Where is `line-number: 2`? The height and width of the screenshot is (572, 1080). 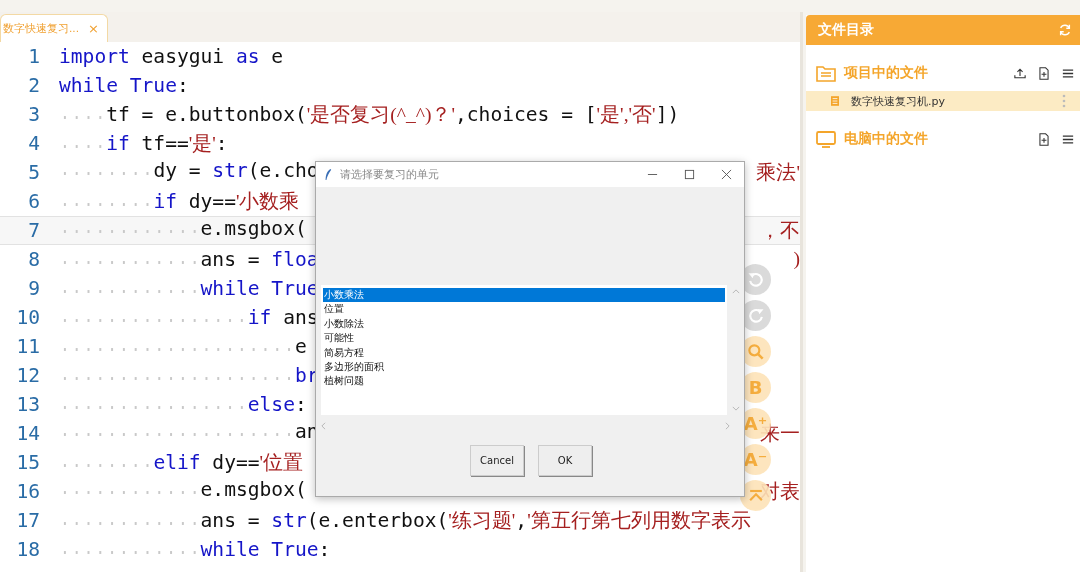 line-number: 2 is located at coordinates (34, 85).